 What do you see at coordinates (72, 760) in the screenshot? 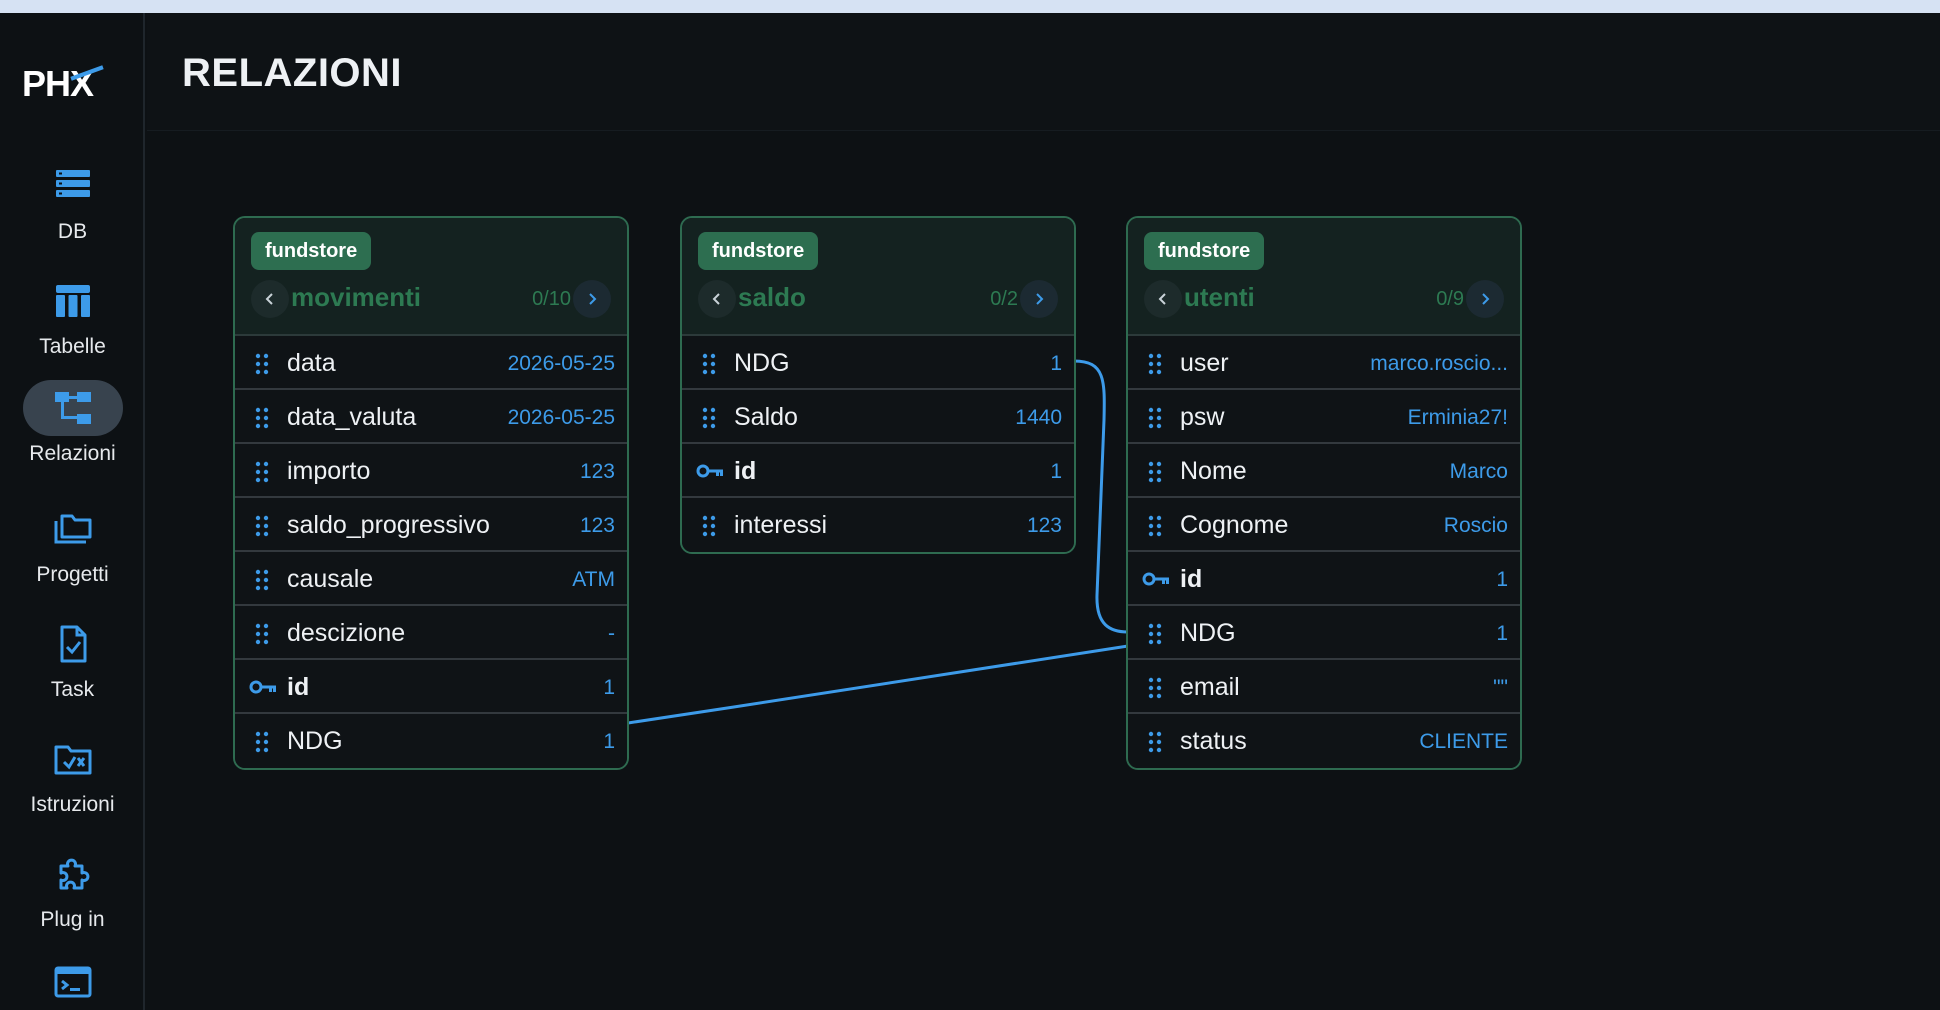
I see `folder-code-icon` at bounding box center [72, 760].